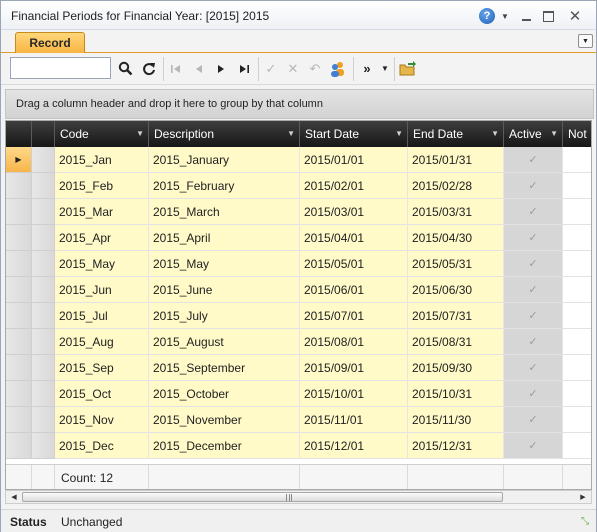 This screenshot has width=597, height=532. What do you see at coordinates (298, 342) in the screenshot?
I see `table-row: 2015_Aug 2015_August 2015/08/01 2015/08/31 ✓` at bounding box center [298, 342].